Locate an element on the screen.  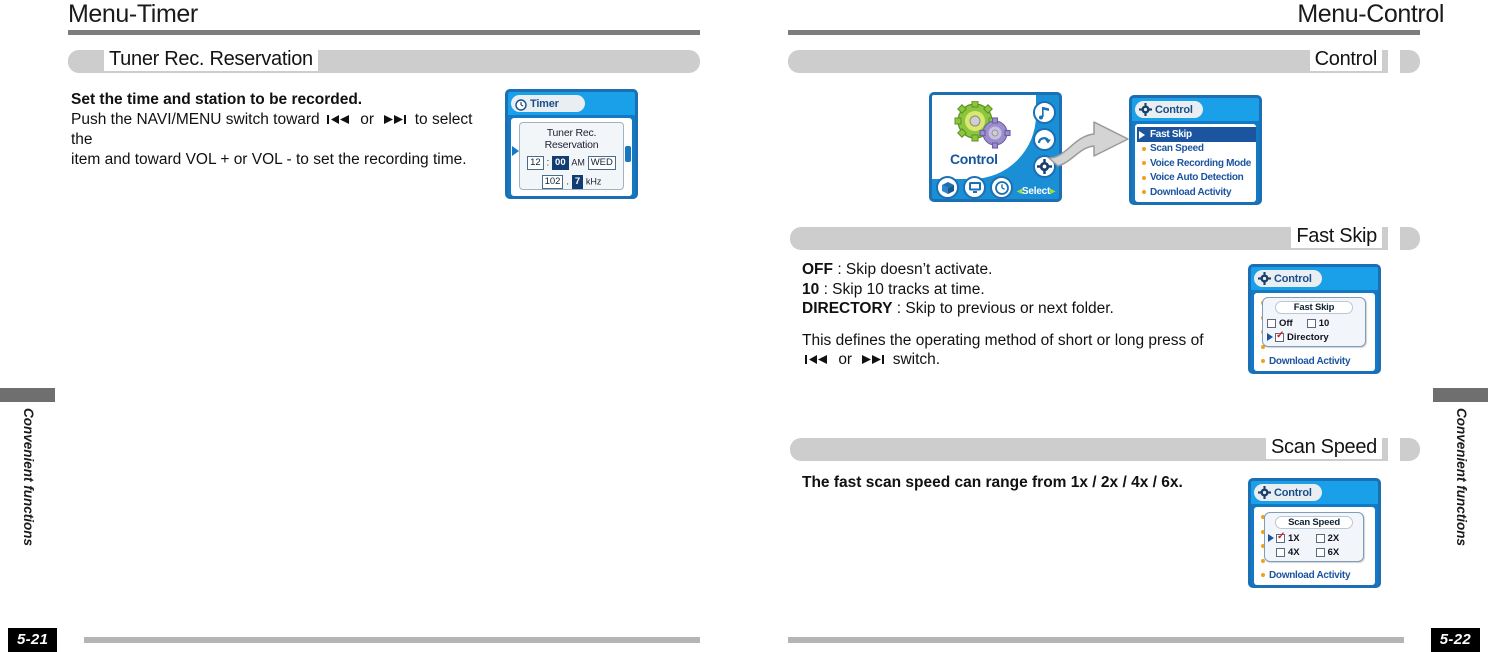
section-cap-right-control is located at coordinates (1410, 61).